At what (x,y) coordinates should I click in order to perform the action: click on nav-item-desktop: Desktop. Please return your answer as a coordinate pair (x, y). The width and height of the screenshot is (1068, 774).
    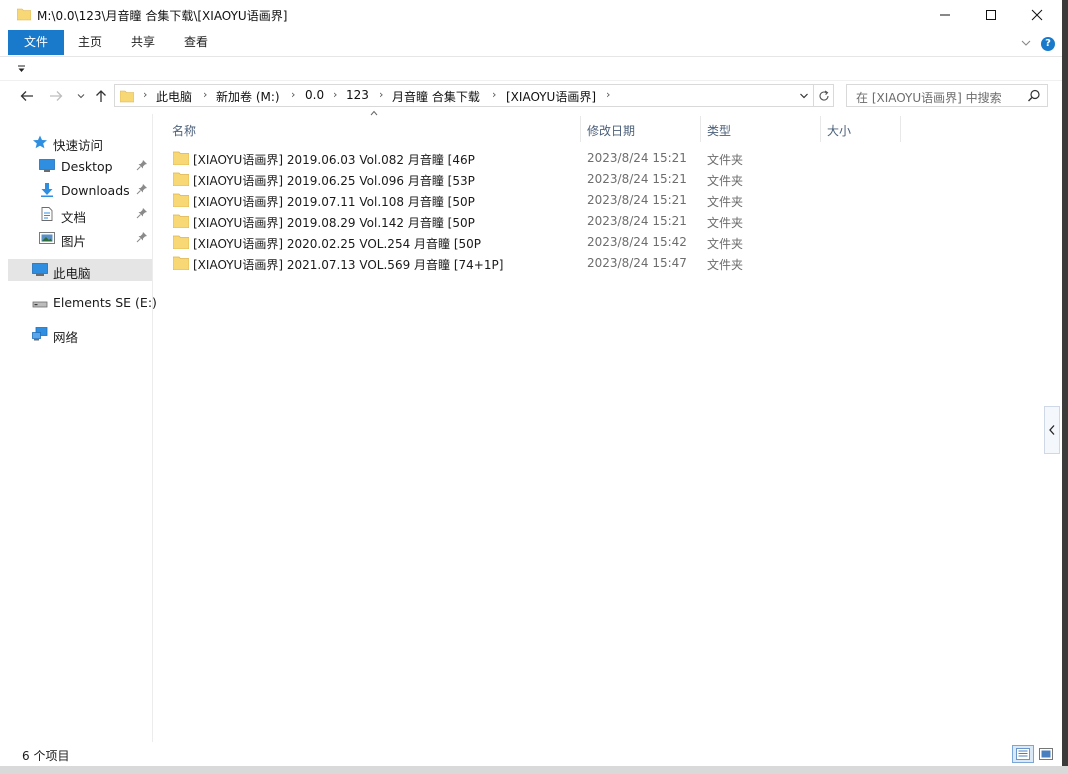
    Looking at the image, I should click on (80, 166).